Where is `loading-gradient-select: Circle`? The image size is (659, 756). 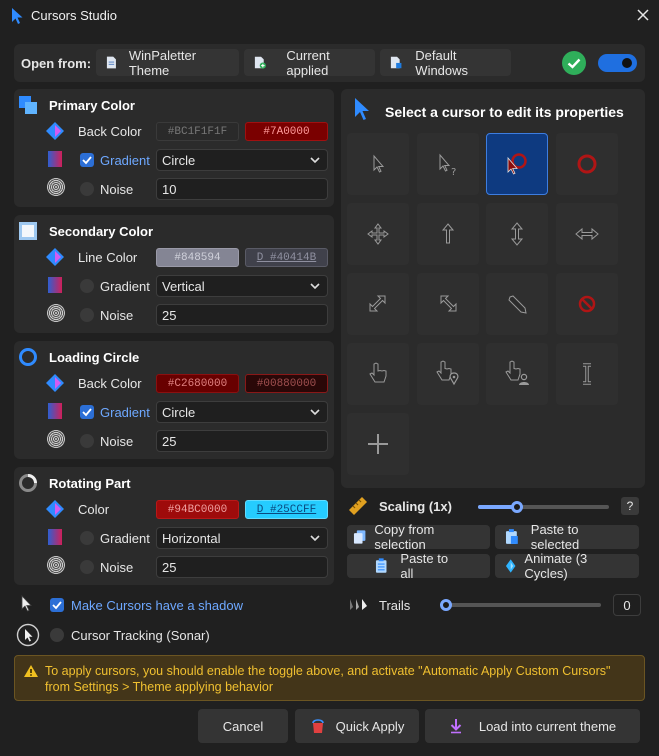 loading-gradient-select: Circle is located at coordinates (242, 412).